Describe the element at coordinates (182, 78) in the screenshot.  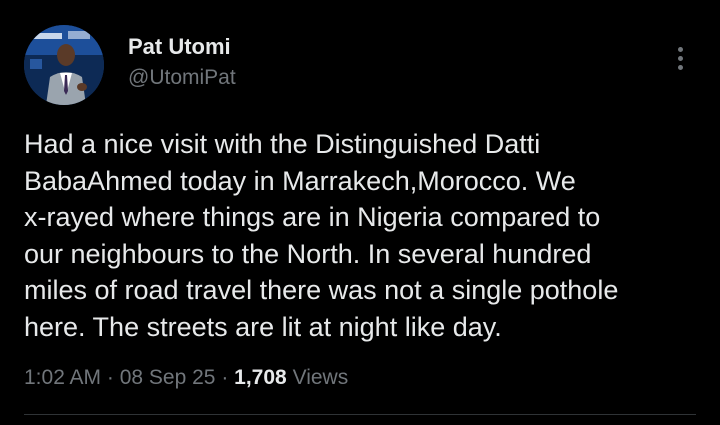
I see `author-handle: @UtomiPat` at that location.